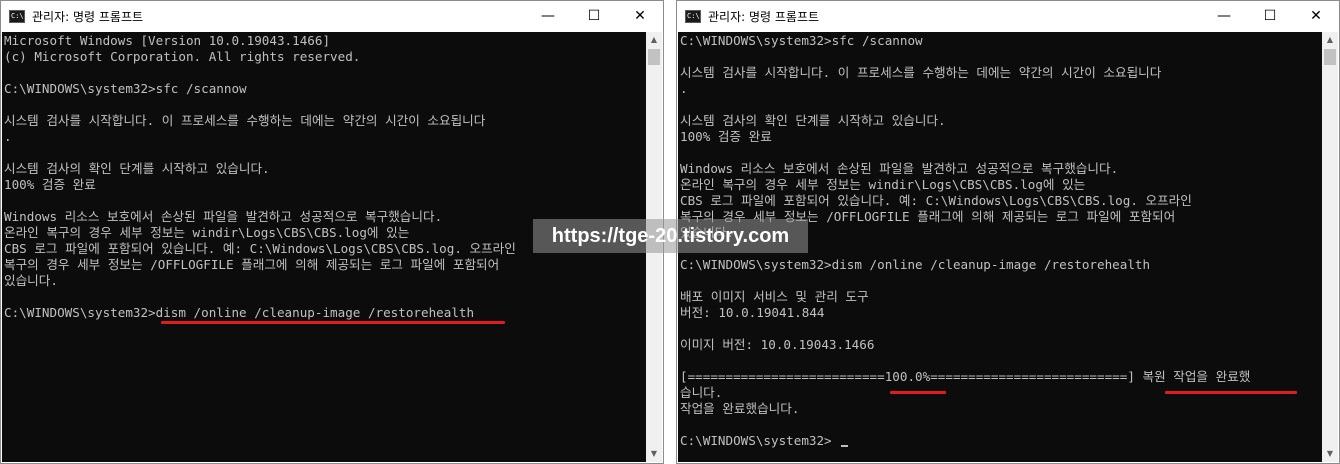 The height and width of the screenshot is (464, 1340). I want to click on console-line: C:\WINDOWS\system32>, so click(756, 440).